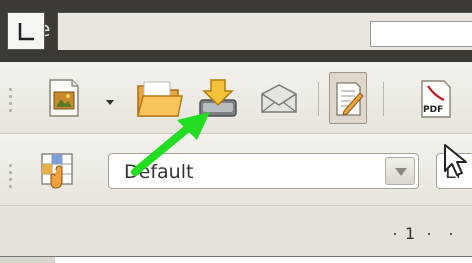 The width and height of the screenshot is (472, 263). Describe the element at coordinates (170, 144) in the screenshot. I see `annotation-arrow` at that location.